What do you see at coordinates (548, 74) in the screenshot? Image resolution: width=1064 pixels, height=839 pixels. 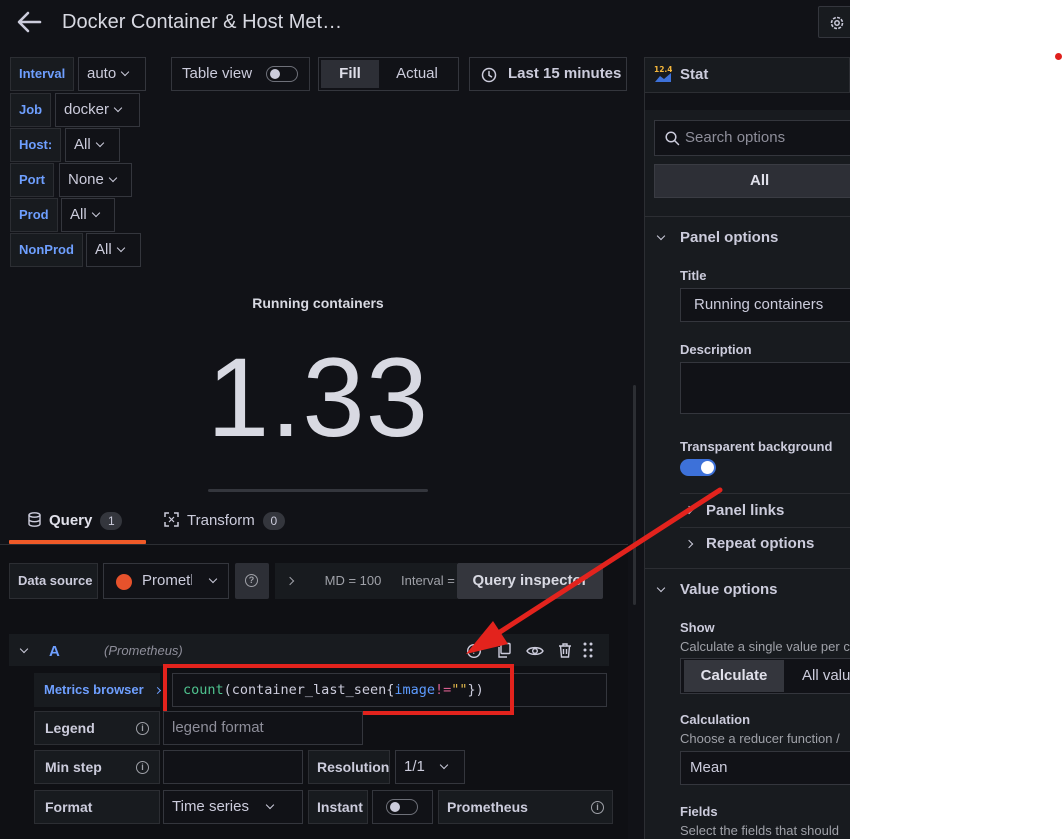 I see `time-range-picker: Last 15 minutes` at bounding box center [548, 74].